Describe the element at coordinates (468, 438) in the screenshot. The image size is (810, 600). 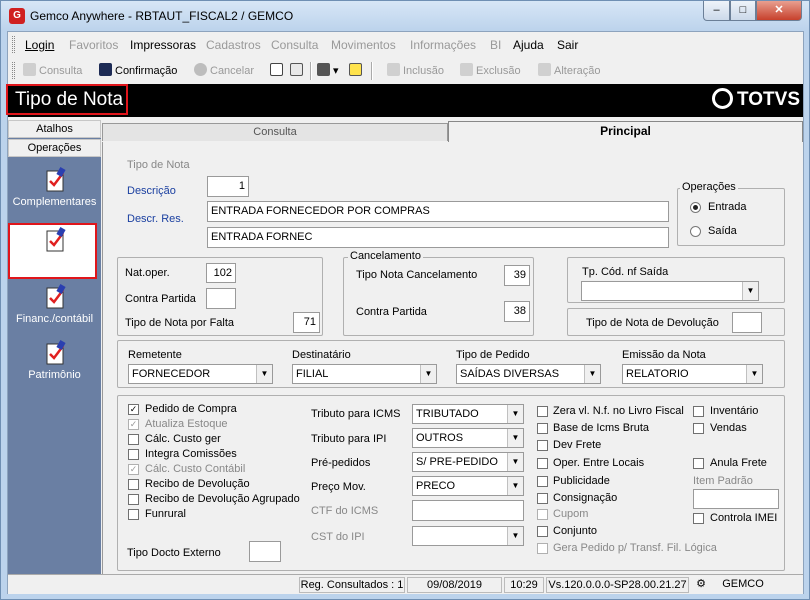
I see `tributo-ipi-select: OUTROS ▼` at that location.